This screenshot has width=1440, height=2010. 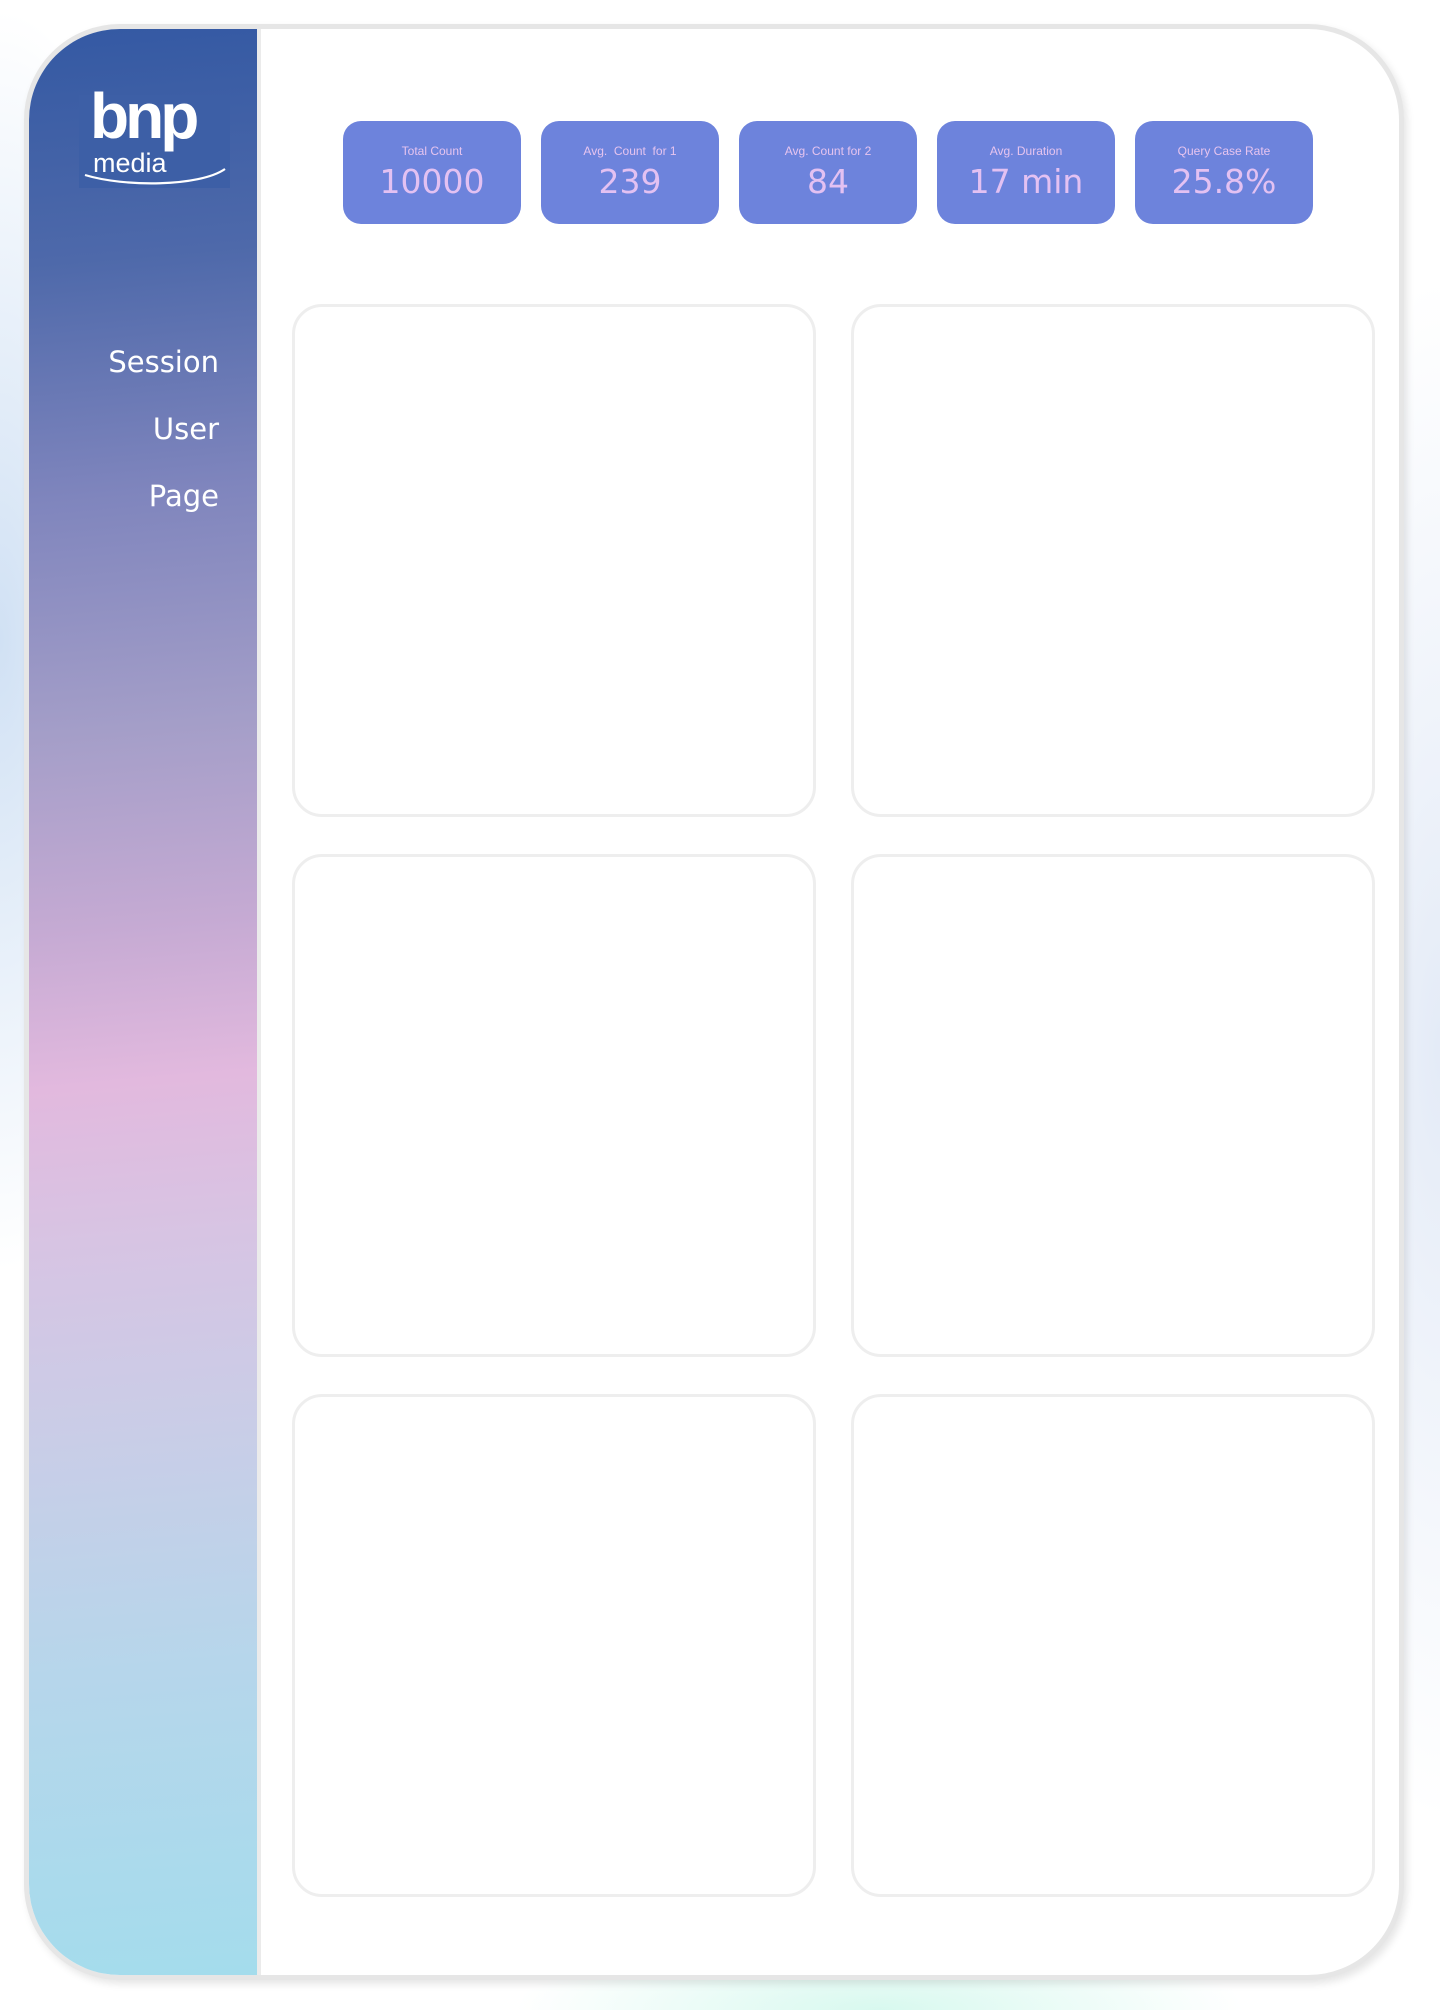 I want to click on kpi-label: Avg. Duration, so click(x=1026, y=151).